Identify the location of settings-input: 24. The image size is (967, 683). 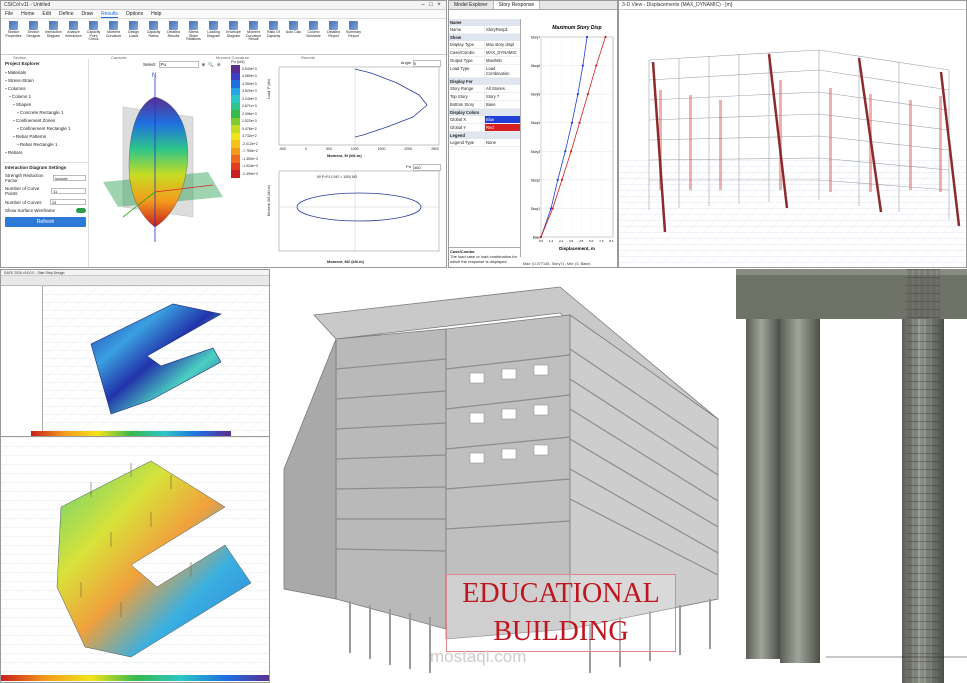
(68, 202).